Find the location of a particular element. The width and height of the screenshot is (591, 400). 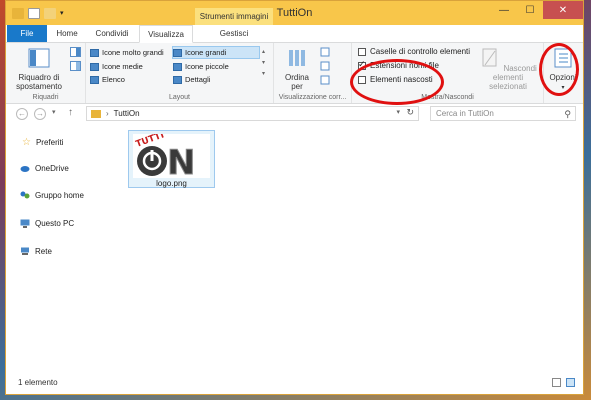

layout-details: Dettagli is located at coordinates (191, 79).